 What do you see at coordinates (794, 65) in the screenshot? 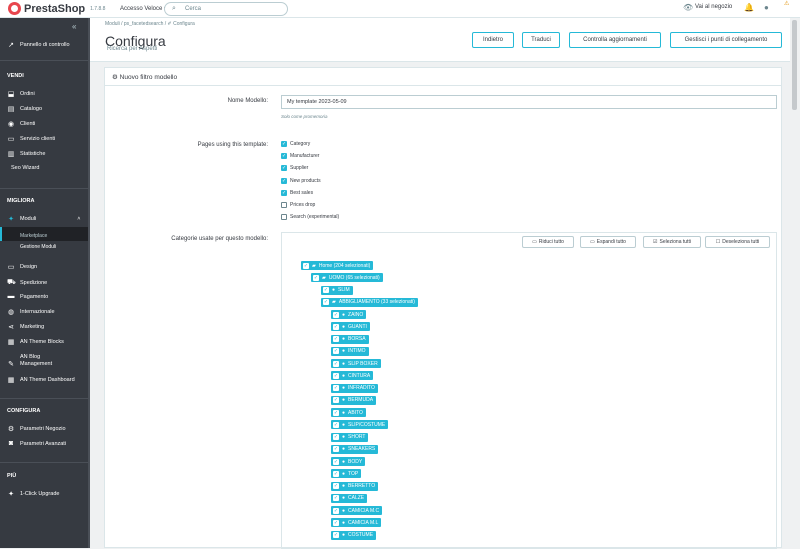
I see `page-scrollbar-thumb` at bounding box center [794, 65].